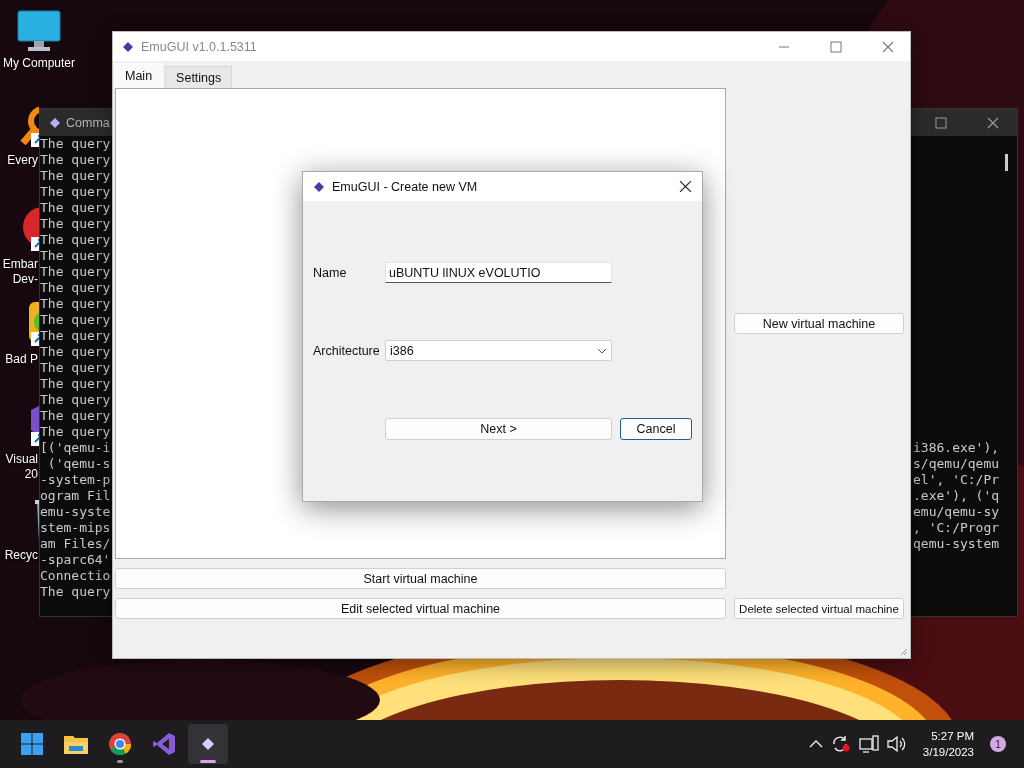  Describe the element at coordinates (32, 744) in the screenshot. I see `start-icon` at that location.